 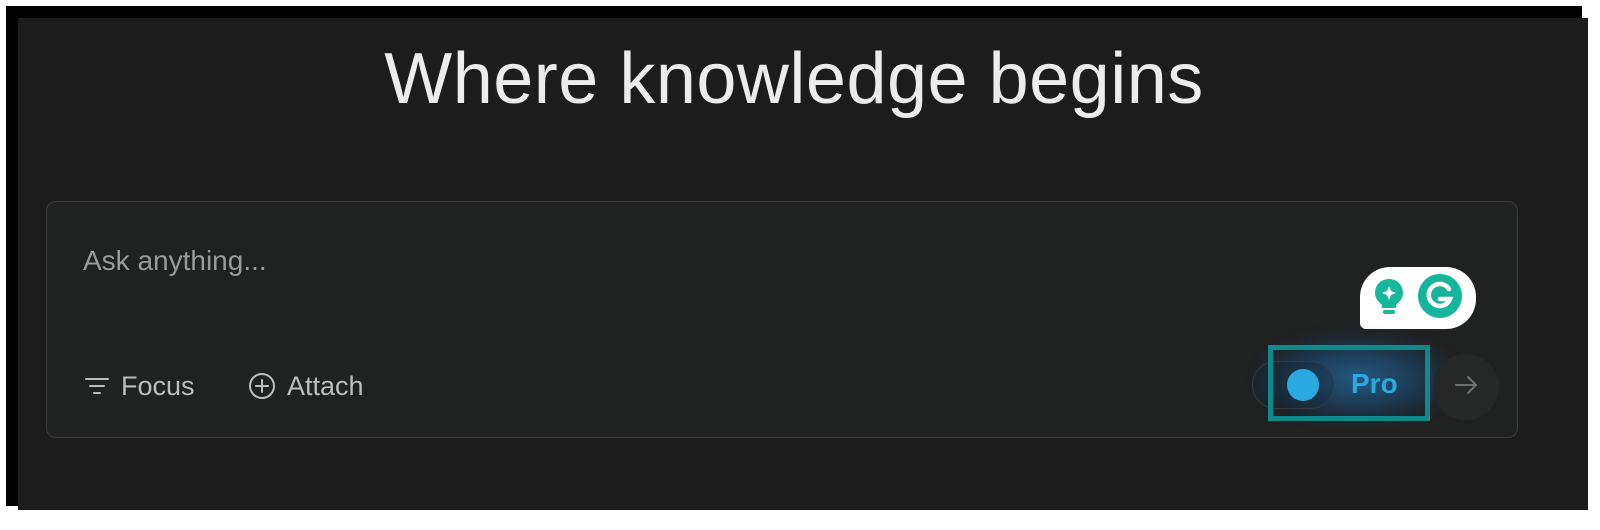 I want to click on focus-button: Focus, so click(x=139, y=386).